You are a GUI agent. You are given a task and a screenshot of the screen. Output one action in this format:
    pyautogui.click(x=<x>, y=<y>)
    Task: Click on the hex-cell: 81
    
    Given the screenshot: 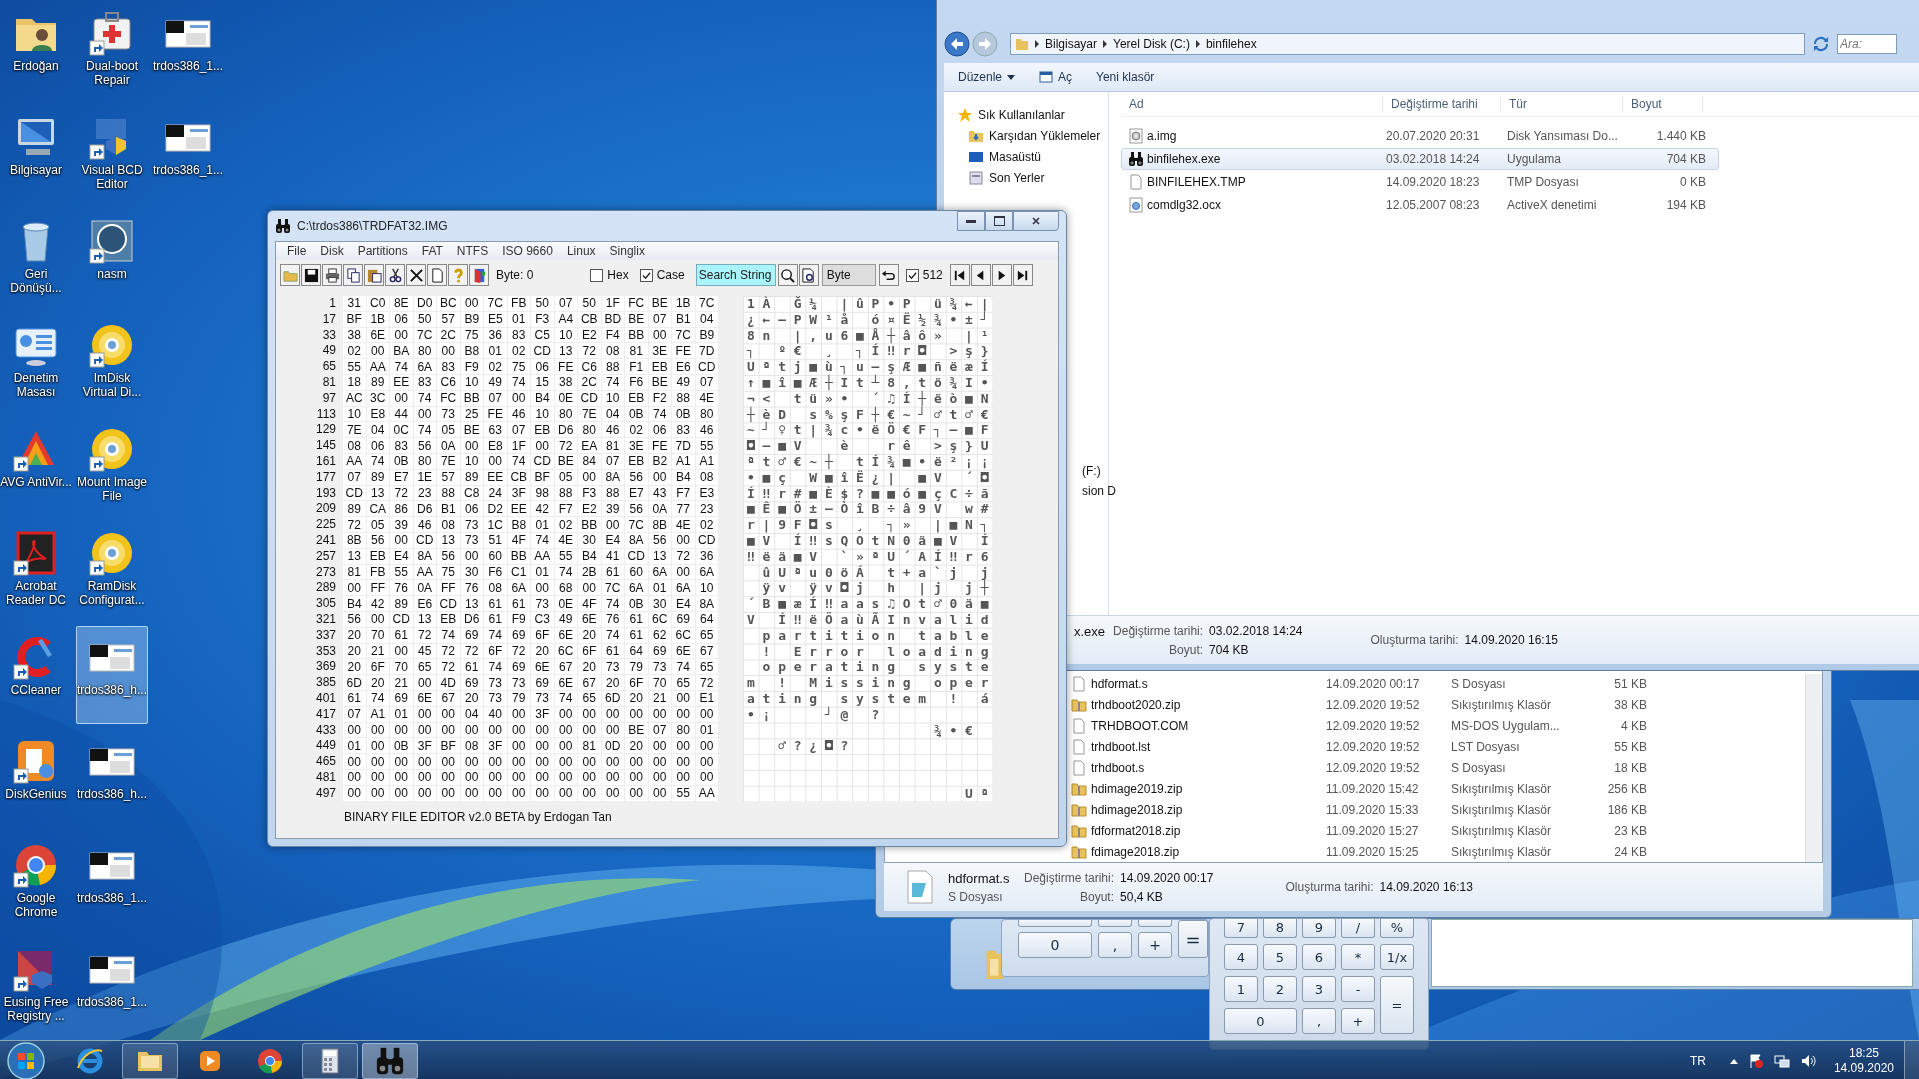 What is the action you would take?
    pyautogui.click(x=590, y=746)
    